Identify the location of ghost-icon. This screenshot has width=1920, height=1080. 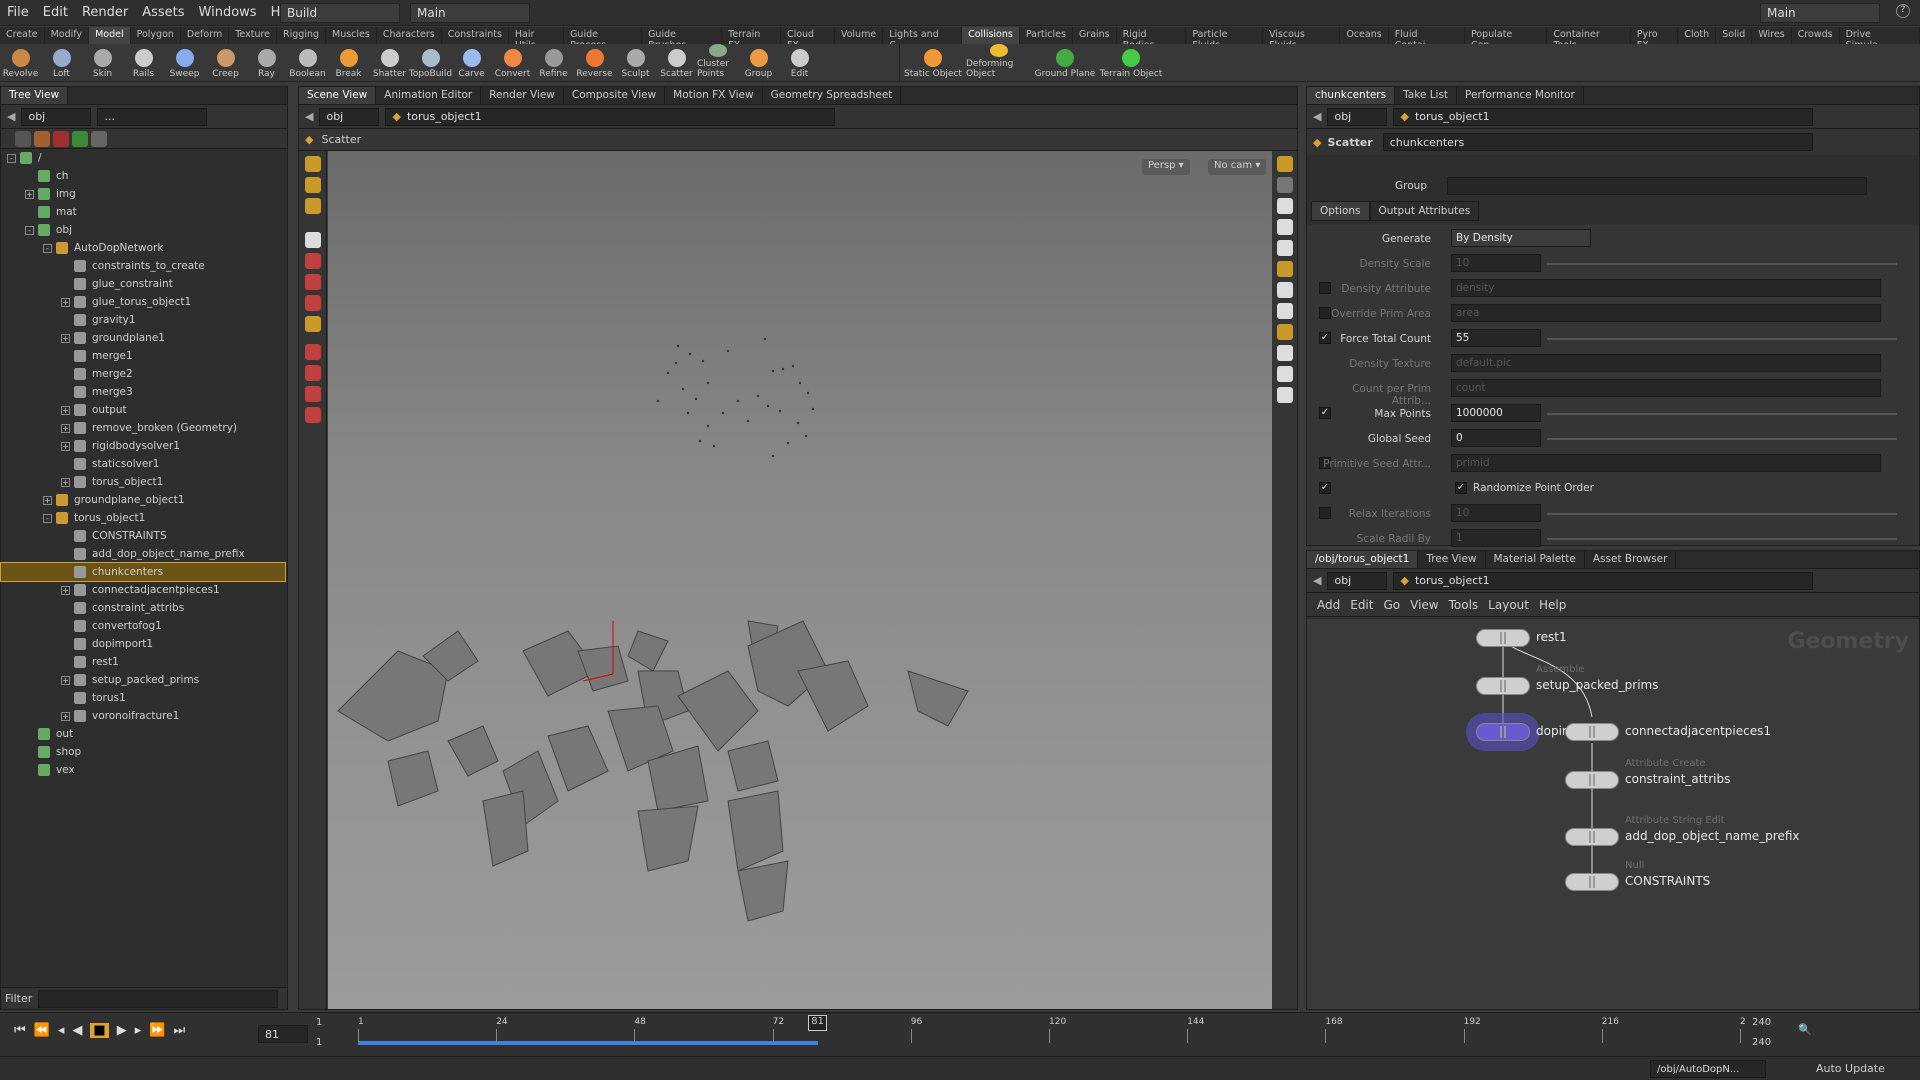
(1284, 332).